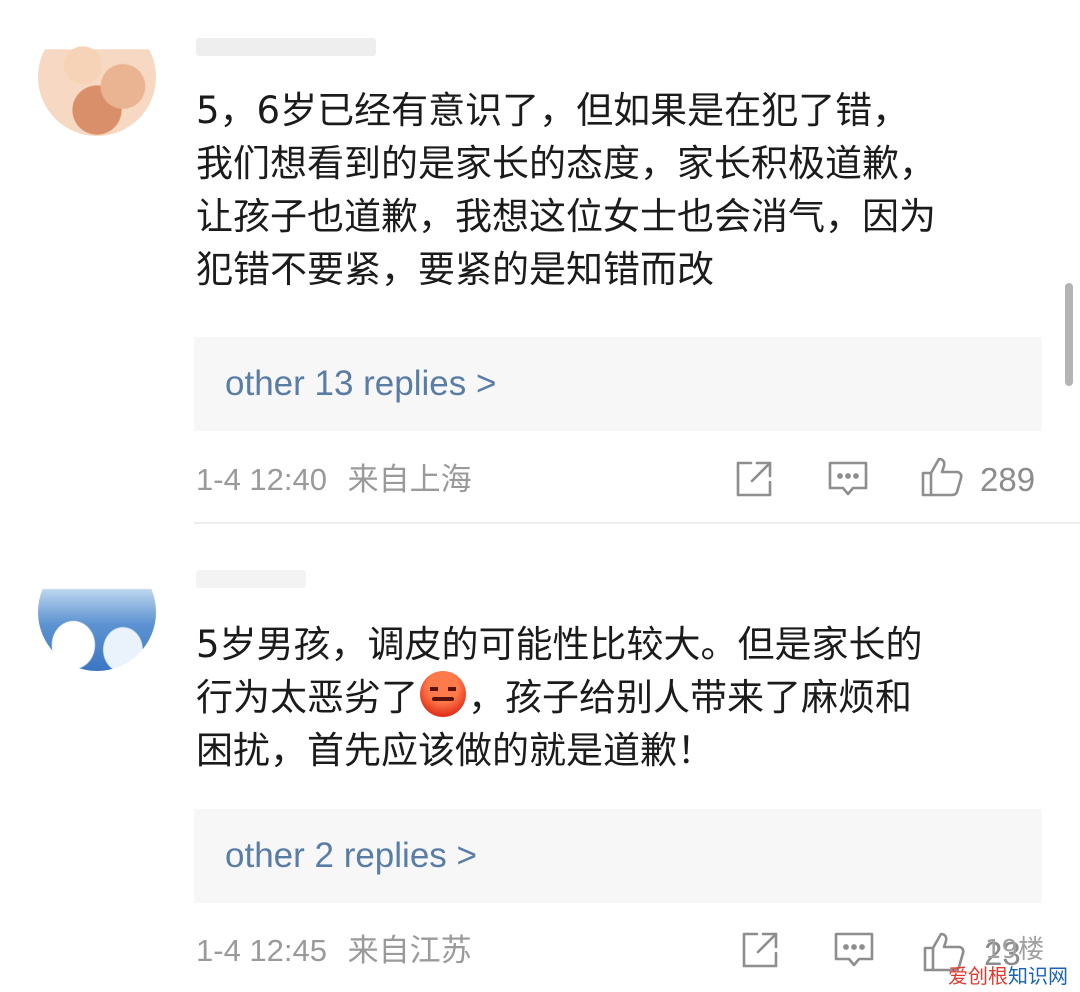 This screenshot has width=1080, height=992. I want to click on watermark-brand-part1: 爱创根, so click(978, 976).